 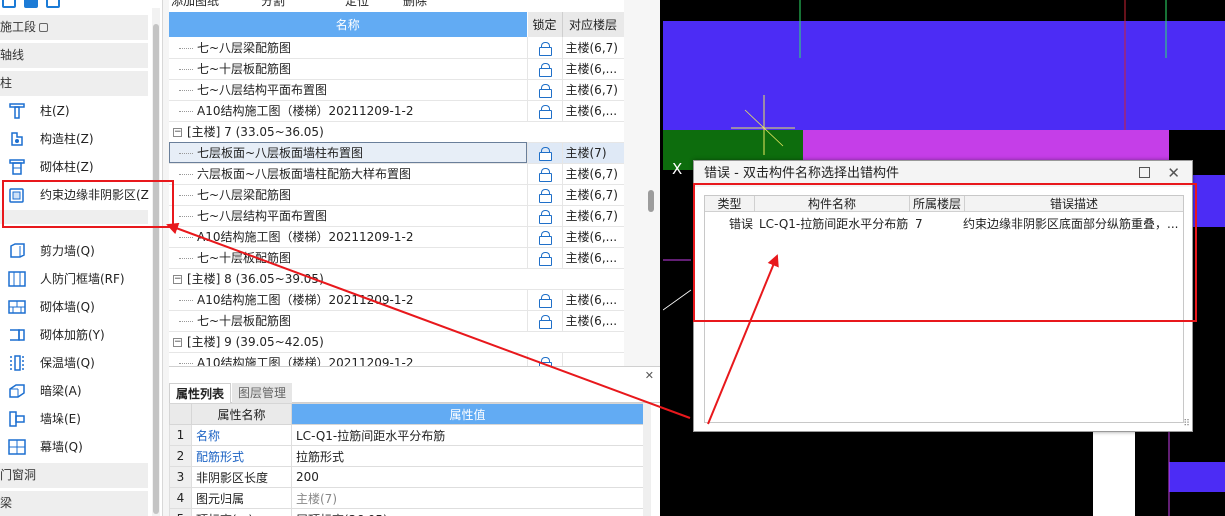 What do you see at coordinates (1186, 424) in the screenshot?
I see `resize-grip-icon: ⠿` at bounding box center [1186, 424].